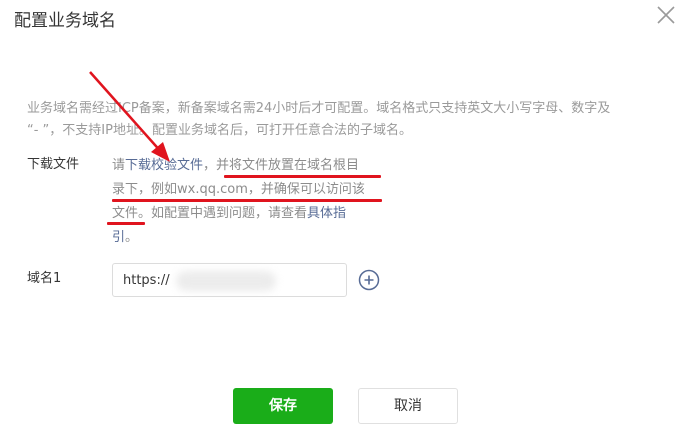 The image size is (699, 429). I want to click on description-line-2: “- ”，不支持IP地址。配置业务域名后，可打开任意合法的子域名。, so click(219, 130).